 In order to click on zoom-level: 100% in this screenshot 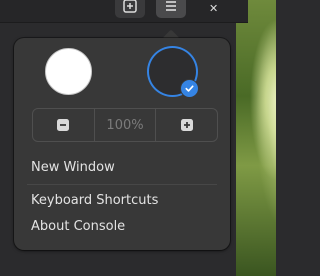, I will do `click(125, 125)`.